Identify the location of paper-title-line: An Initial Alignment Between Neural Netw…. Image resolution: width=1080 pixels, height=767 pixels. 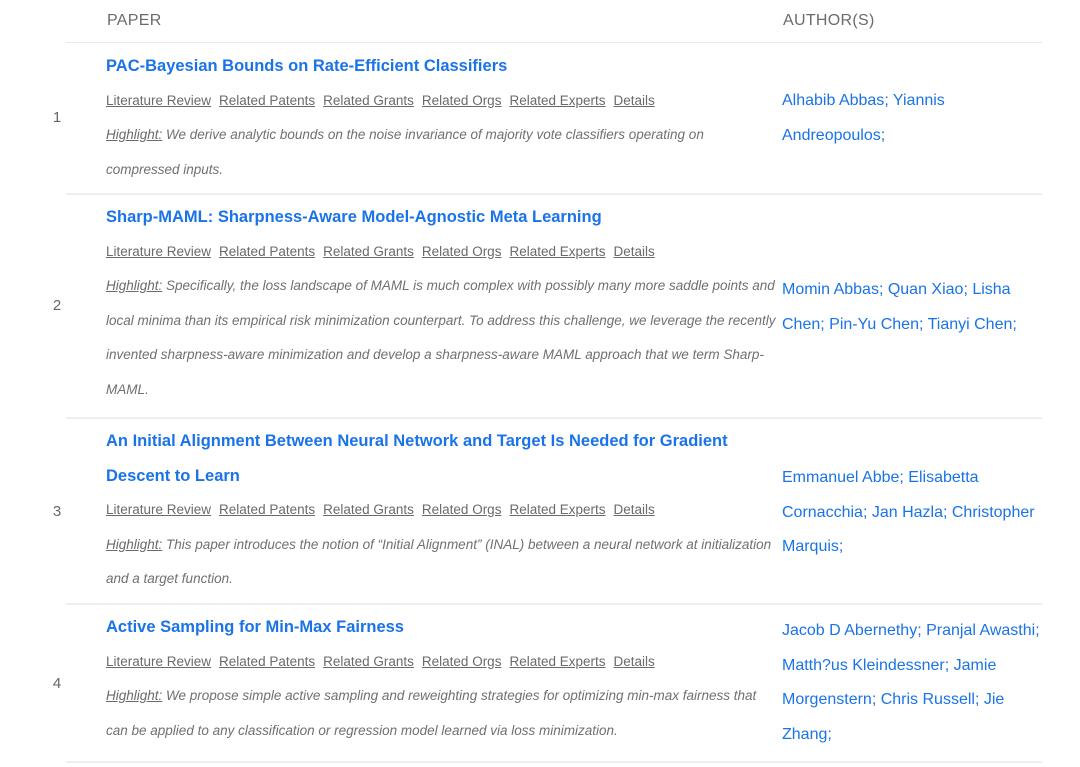
(417, 441).